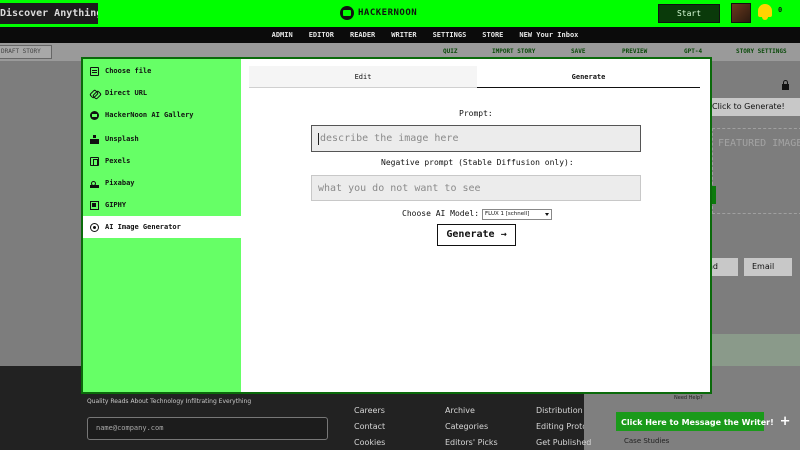 This screenshot has height=450, width=800. I want to click on source-item-pixabay: Pixabay, so click(162, 183).